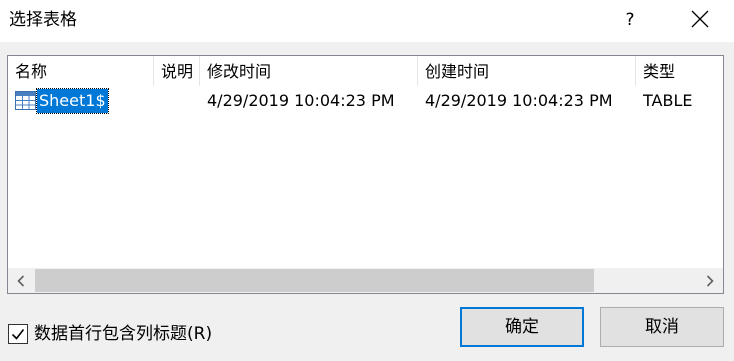 The image size is (734, 361). What do you see at coordinates (72, 101) in the screenshot?
I see `row-name-cell: Sheet1$` at bounding box center [72, 101].